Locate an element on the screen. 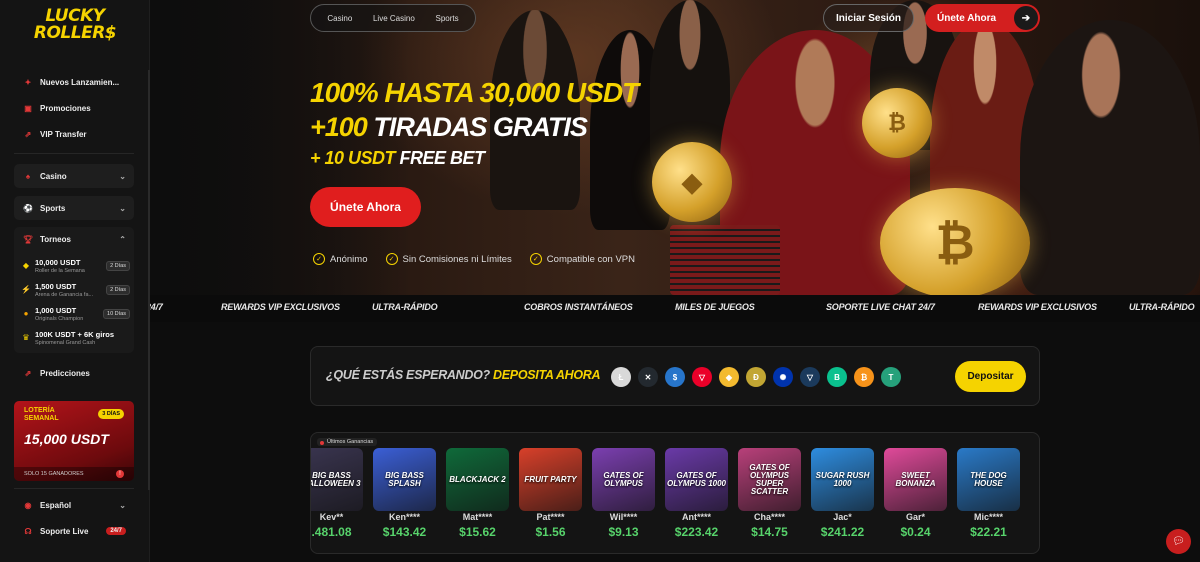 Image resolution: width=1200 pixels, height=562 pixels. logo: LUCKY ROLLER$ is located at coordinates (75, 25).